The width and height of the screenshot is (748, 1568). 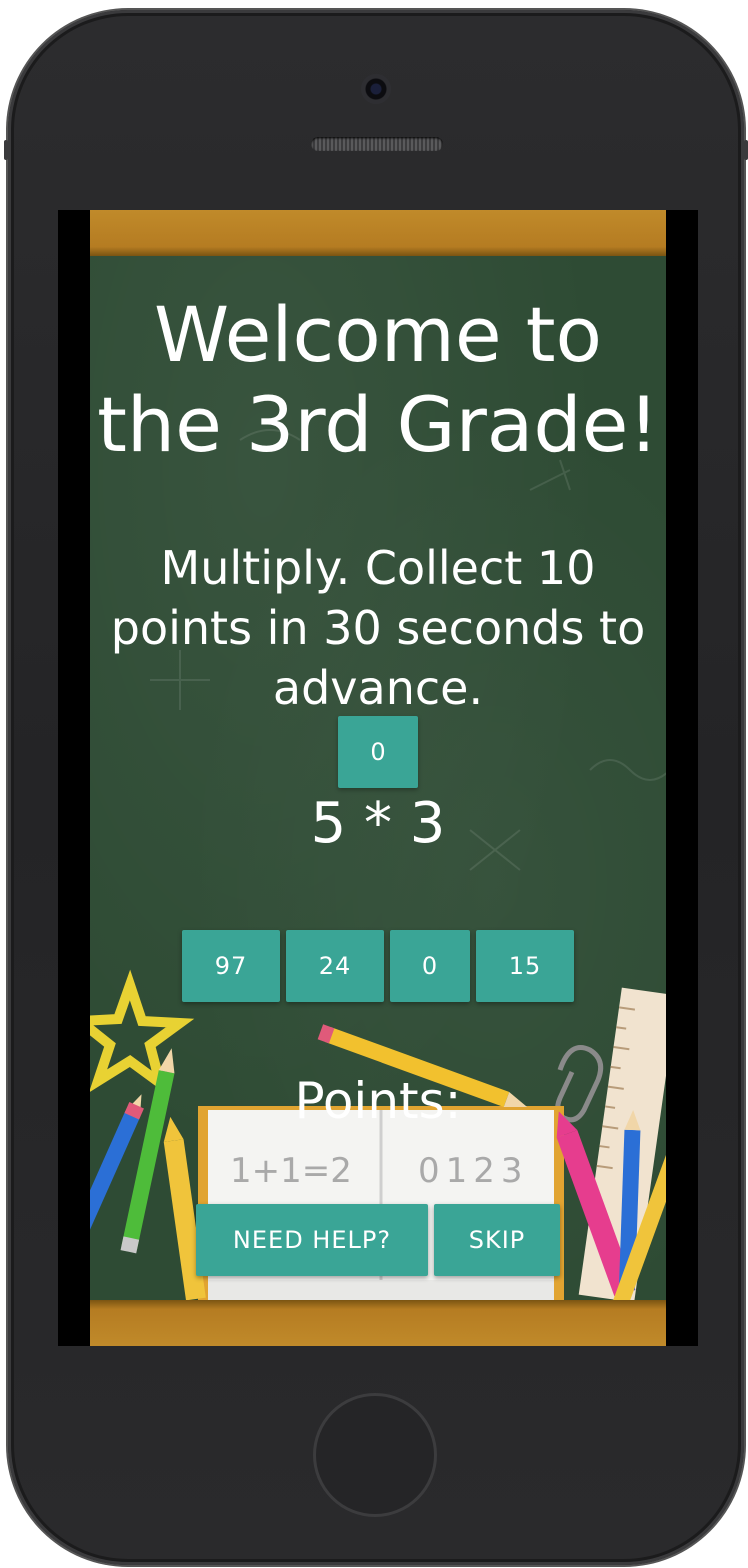 I want to click on notebook-left-text: 1+1=2, so click(x=291, y=1171).